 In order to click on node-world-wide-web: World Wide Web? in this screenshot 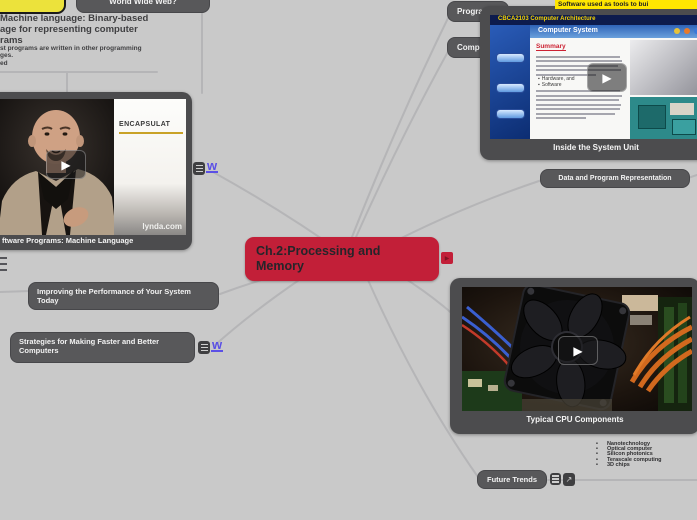, I will do `click(143, 6)`.